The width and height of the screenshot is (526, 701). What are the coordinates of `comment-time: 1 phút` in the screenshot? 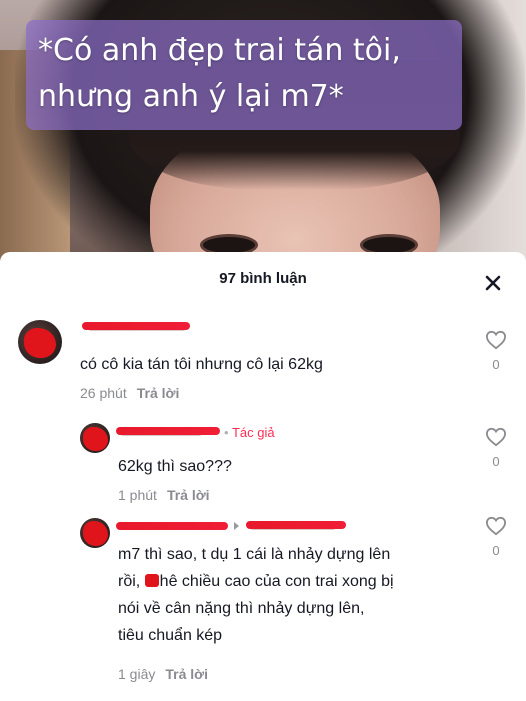 It's located at (137, 495).